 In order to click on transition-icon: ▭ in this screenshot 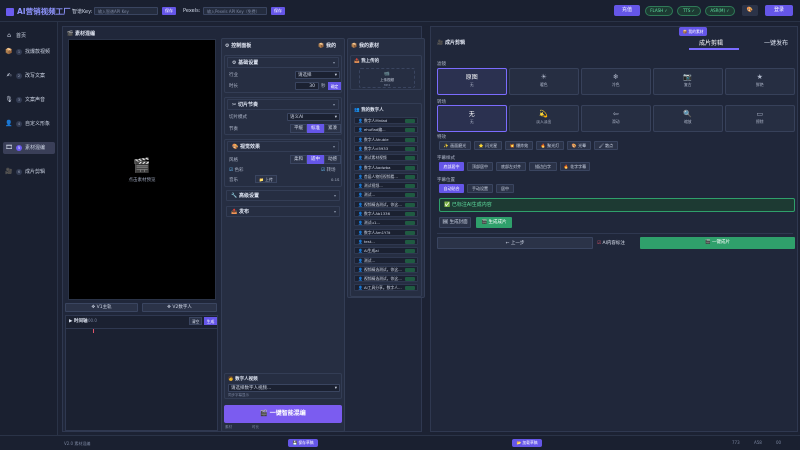, I will do `click(760, 114)`.